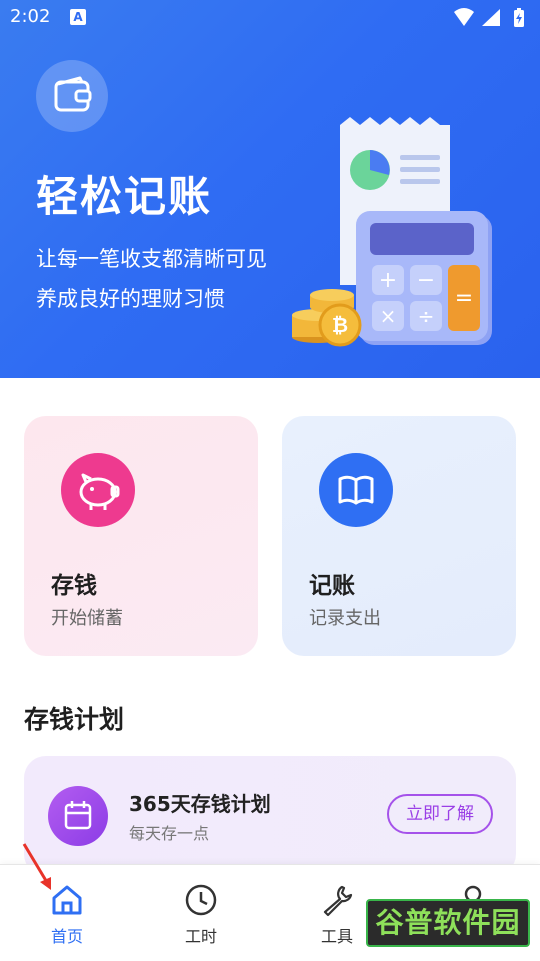  I want to click on nav-label-hours: 工时, so click(200, 936).